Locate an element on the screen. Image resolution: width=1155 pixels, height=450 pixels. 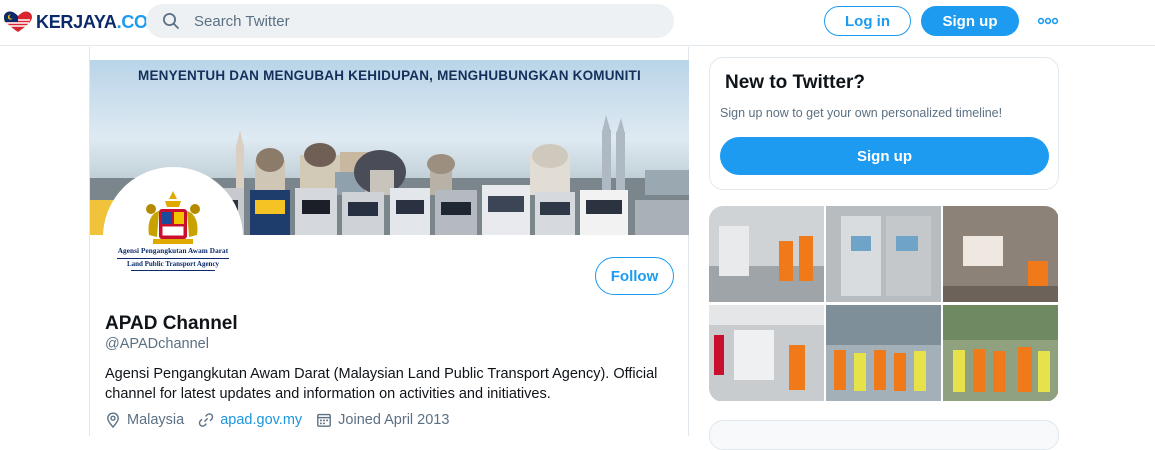
location-pin-icon is located at coordinates (113, 420).